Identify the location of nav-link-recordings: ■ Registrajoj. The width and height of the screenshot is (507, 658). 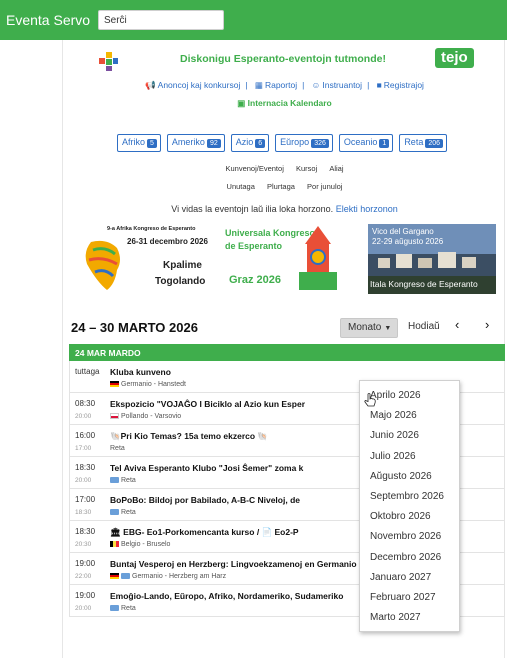
(400, 85).